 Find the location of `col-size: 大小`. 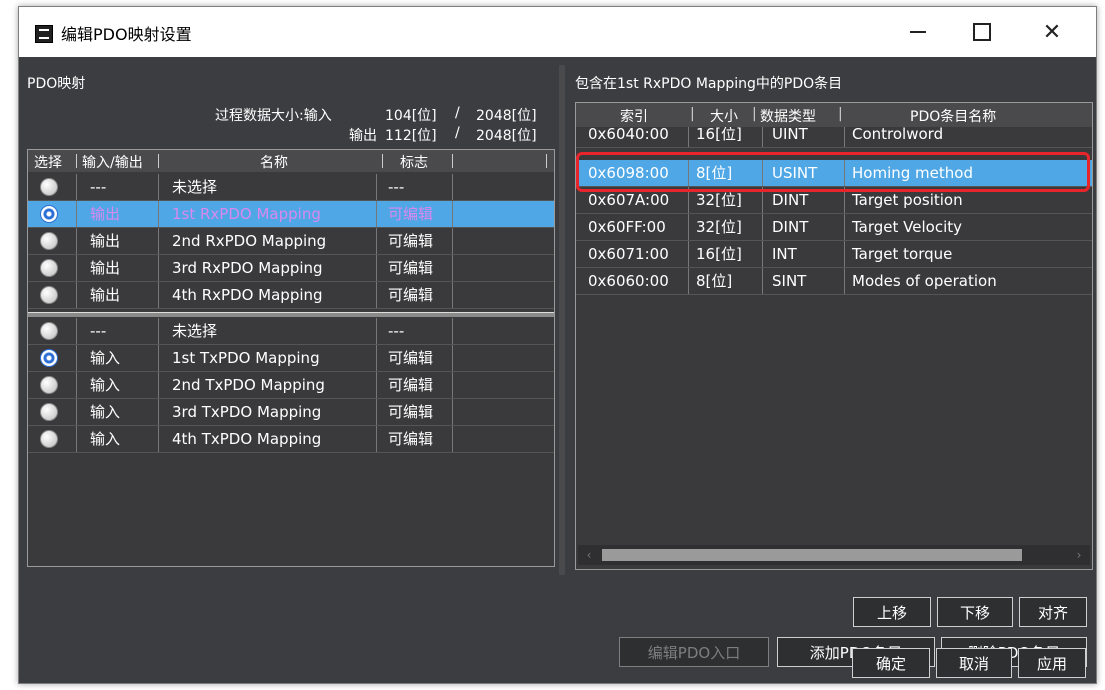

col-size: 大小 is located at coordinates (724, 116).